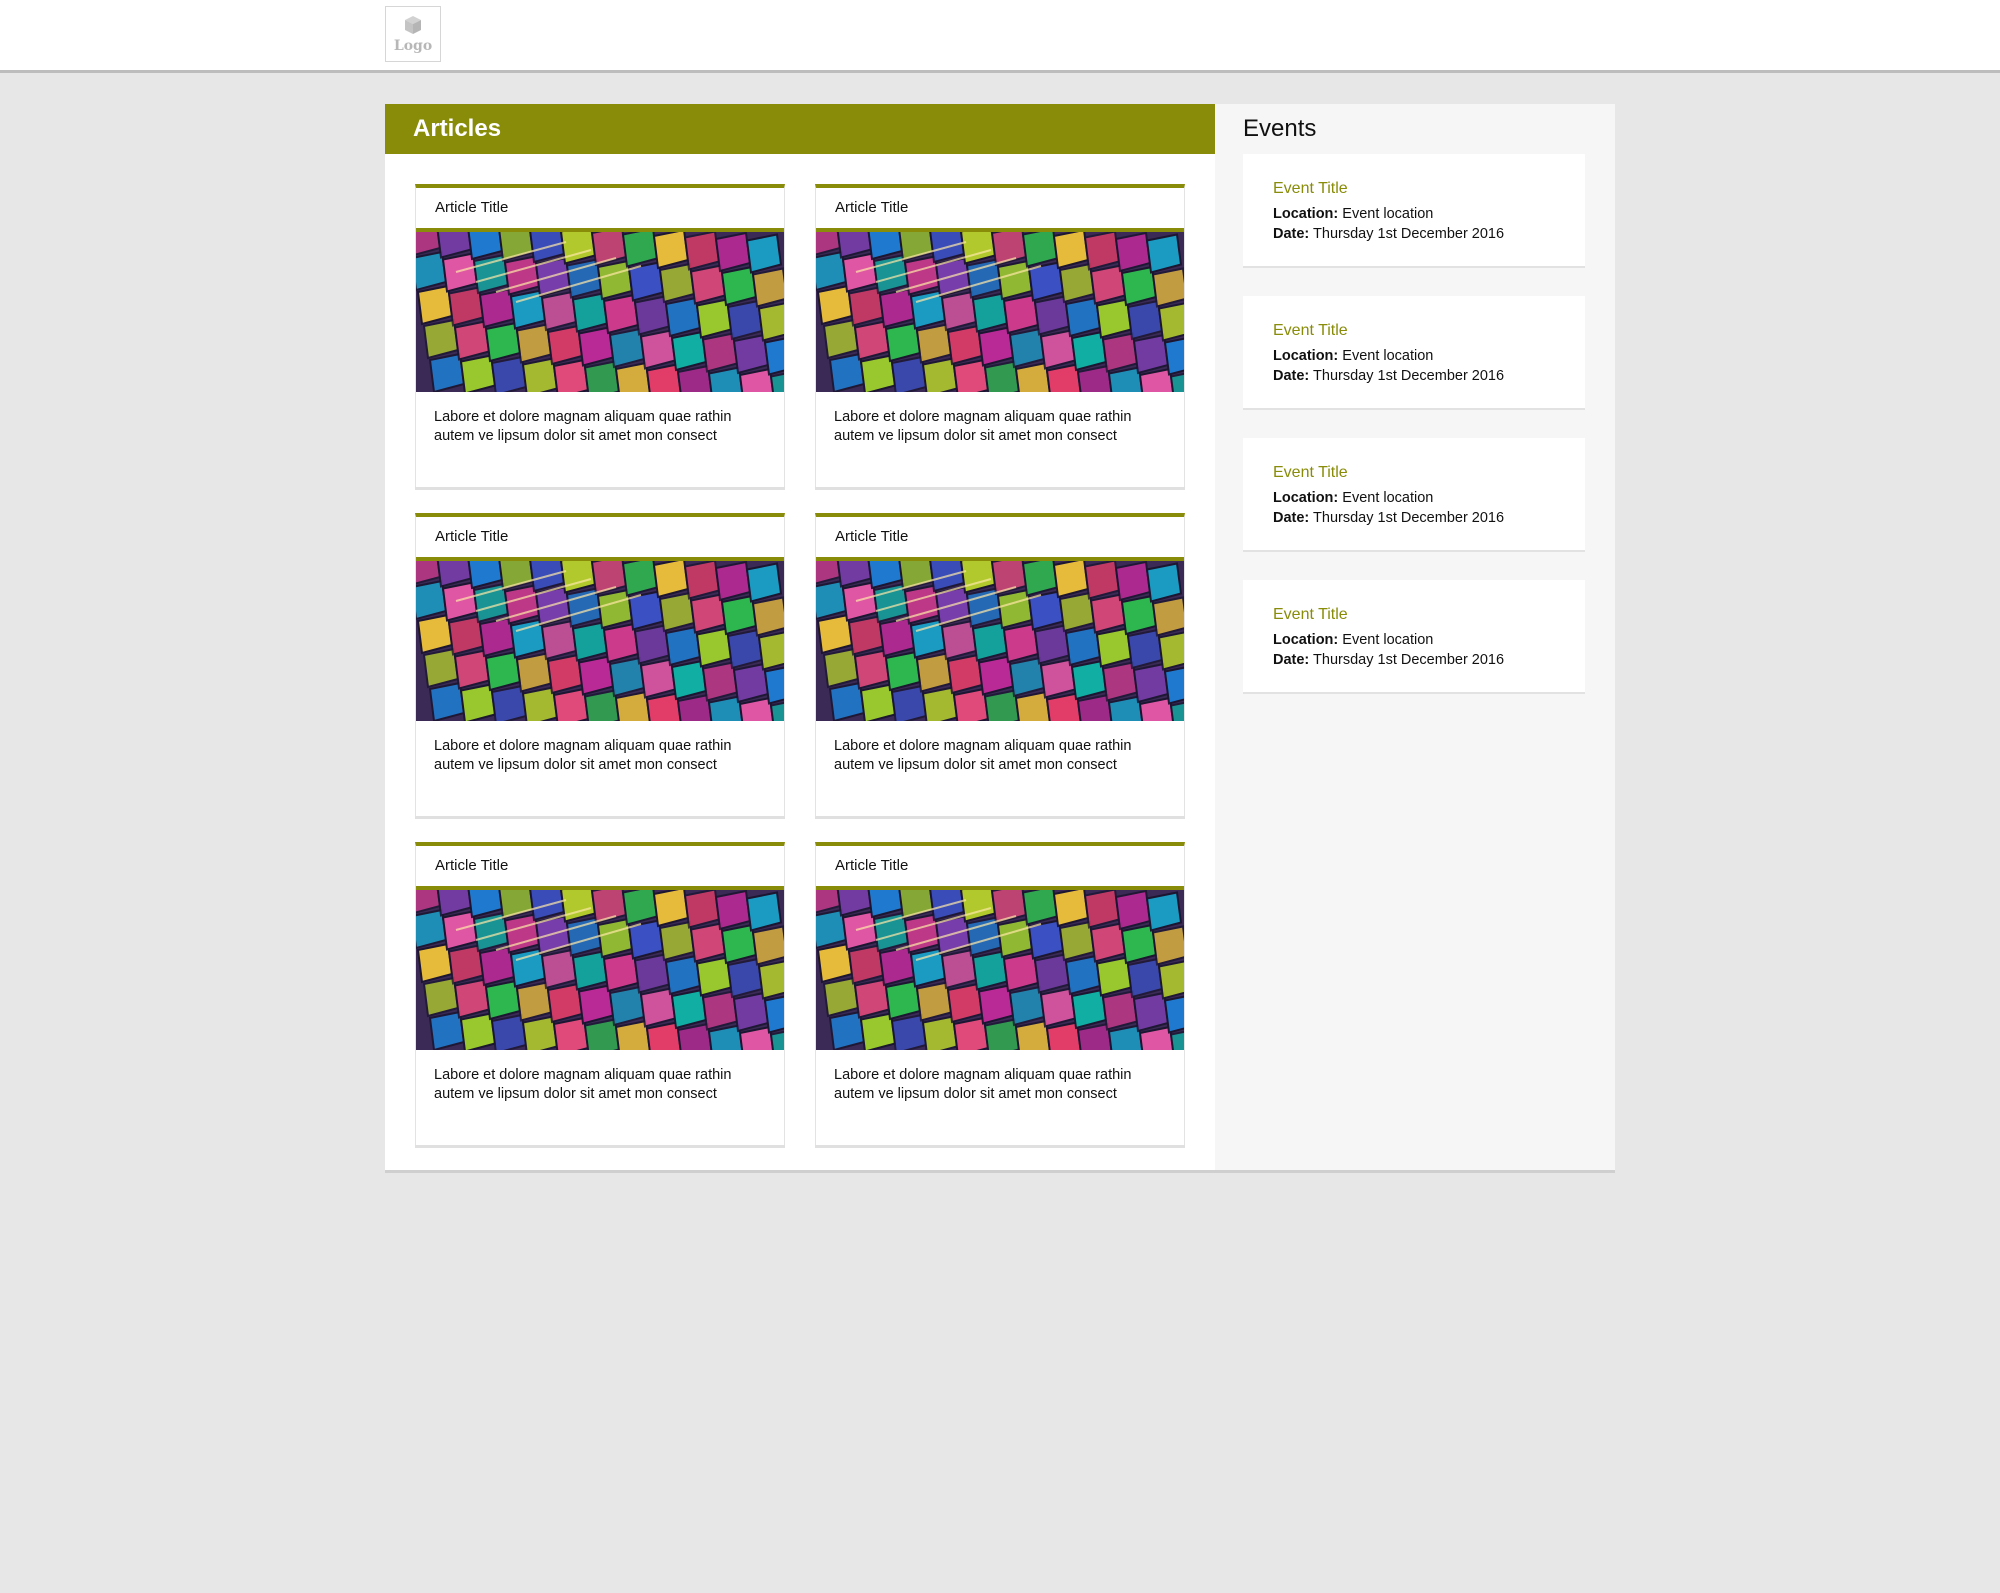 The image size is (2000, 1593). I want to click on events-heading: Events, so click(1280, 128).